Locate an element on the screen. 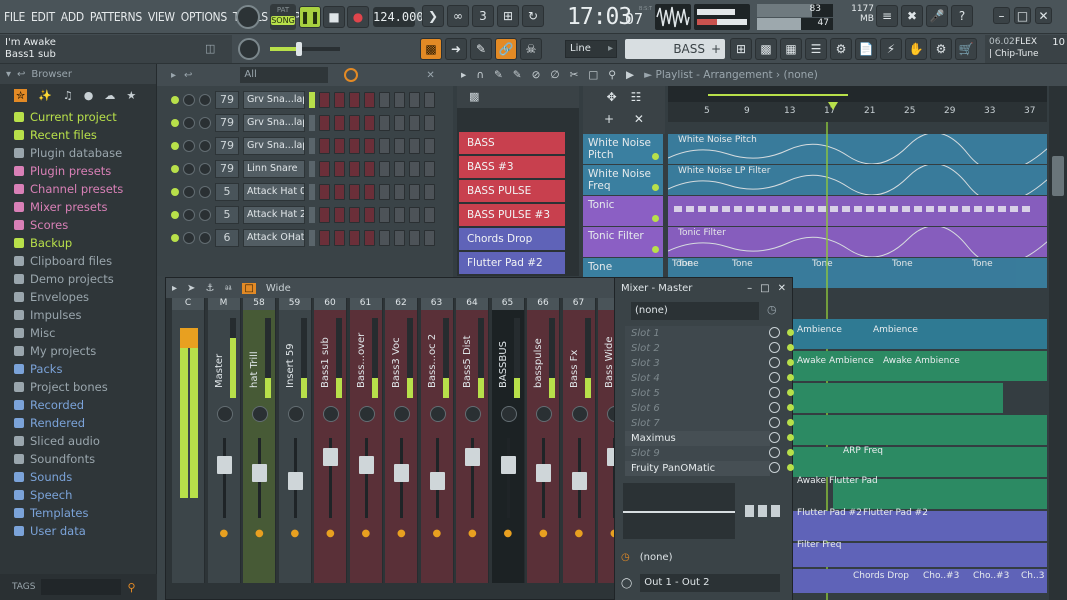 The width and height of the screenshot is (1067, 600). rack-close-icon: ✕ is located at coordinates (430, 75).